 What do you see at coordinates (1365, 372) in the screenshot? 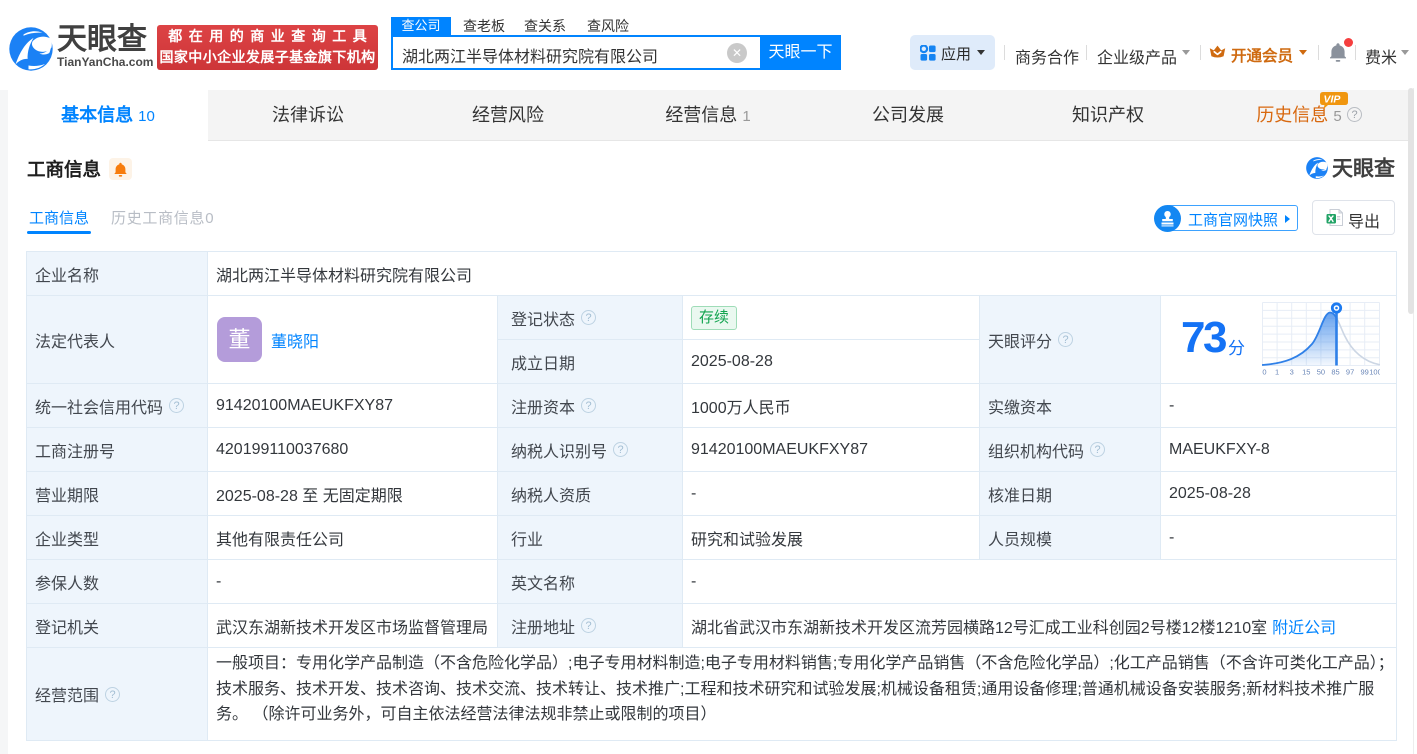
I see `svg-text: 99` at bounding box center [1365, 372].